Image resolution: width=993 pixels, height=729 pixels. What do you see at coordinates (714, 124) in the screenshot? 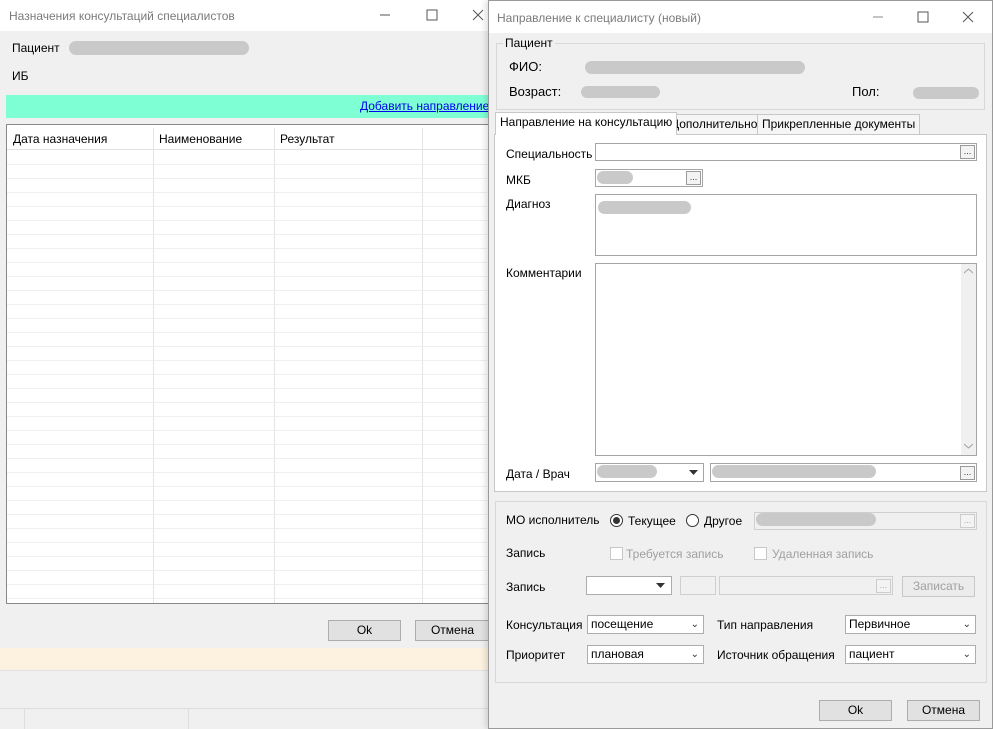
I see `tab-additional: Дополнительно` at bounding box center [714, 124].